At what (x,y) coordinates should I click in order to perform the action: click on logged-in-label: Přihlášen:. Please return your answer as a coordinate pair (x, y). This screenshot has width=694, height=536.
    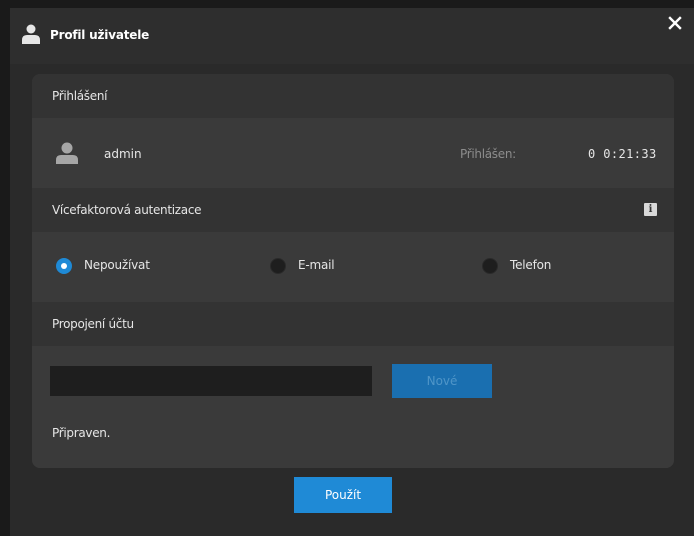
    Looking at the image, I should click on (488, 154).